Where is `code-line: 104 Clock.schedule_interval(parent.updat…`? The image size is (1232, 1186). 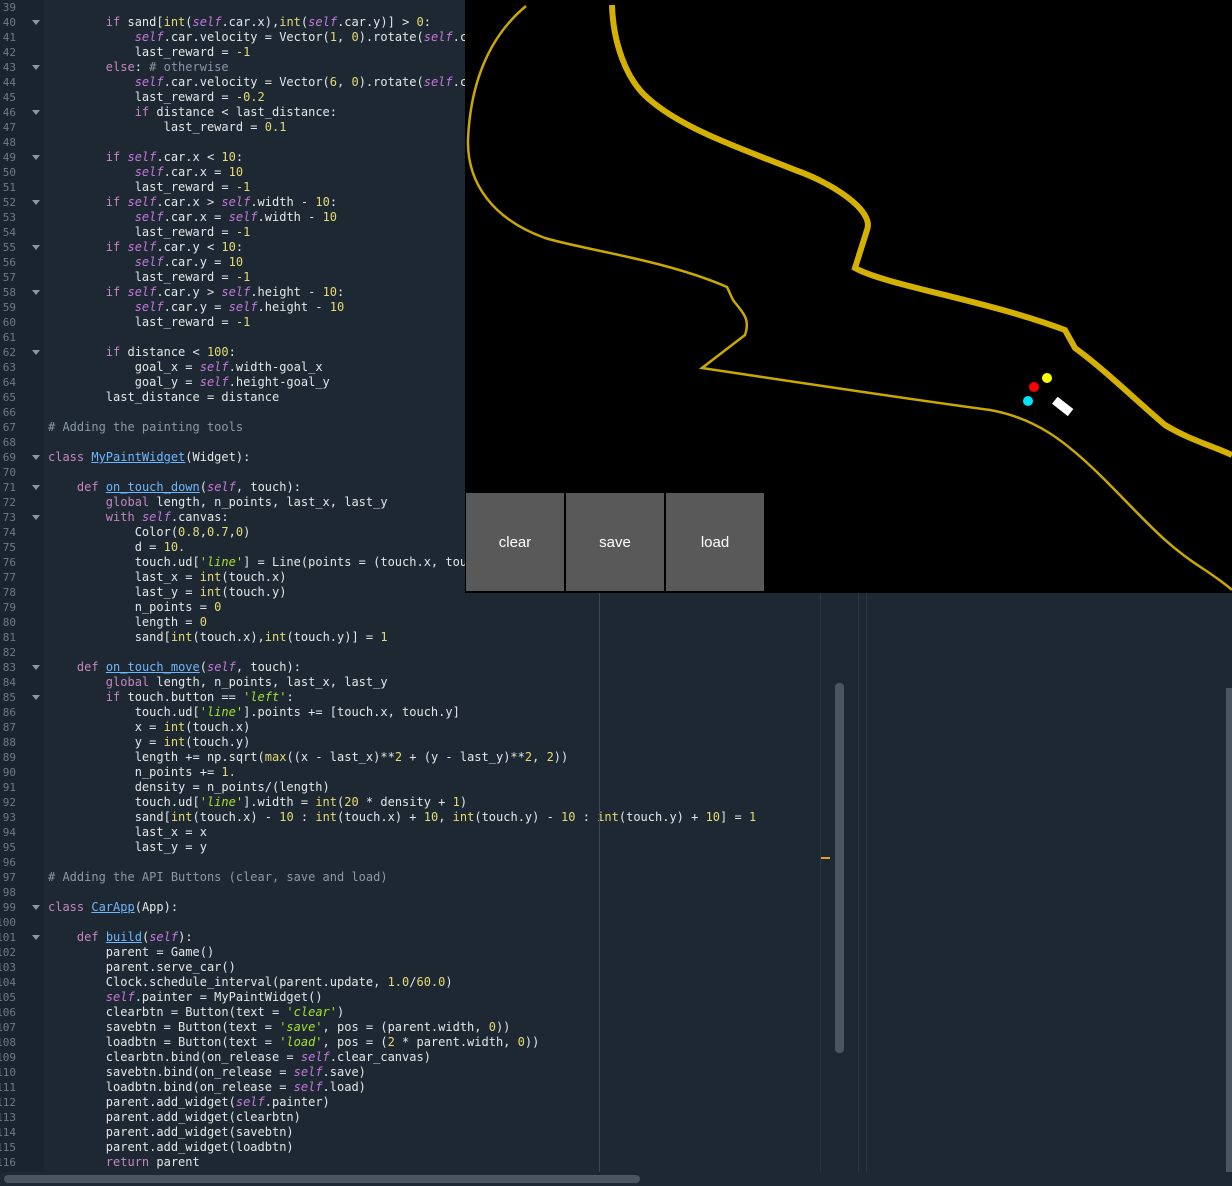
code-line: 104 Clock.schedule_interval(parent.updat… is located at coordinates (410, 982).